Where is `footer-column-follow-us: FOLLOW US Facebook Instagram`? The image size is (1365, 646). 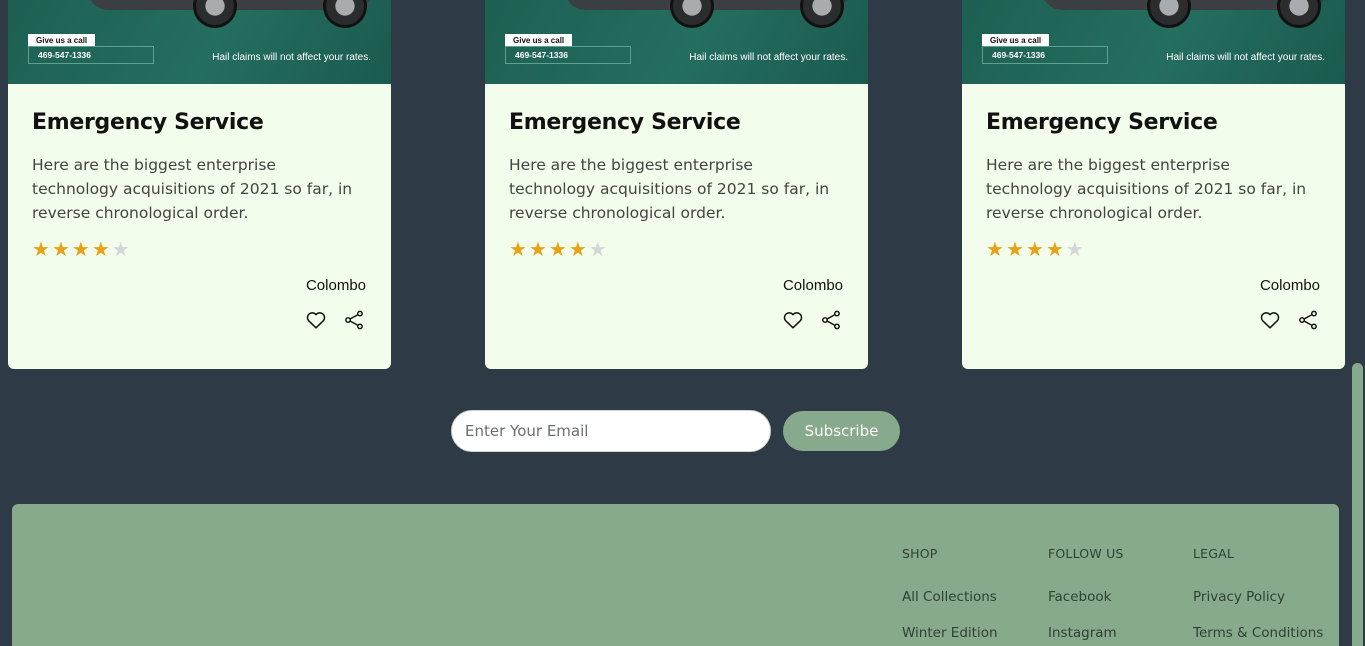
footer-column-follow-us: FOLLOW US Facebook Instagram is located at coordinates (1086, 593).